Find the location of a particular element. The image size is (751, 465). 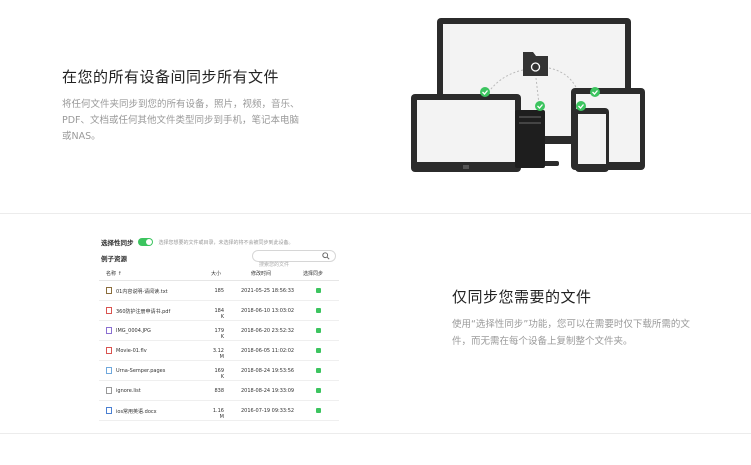

file-name: Urna-Semper.pages is located at coordinates (141, 371).